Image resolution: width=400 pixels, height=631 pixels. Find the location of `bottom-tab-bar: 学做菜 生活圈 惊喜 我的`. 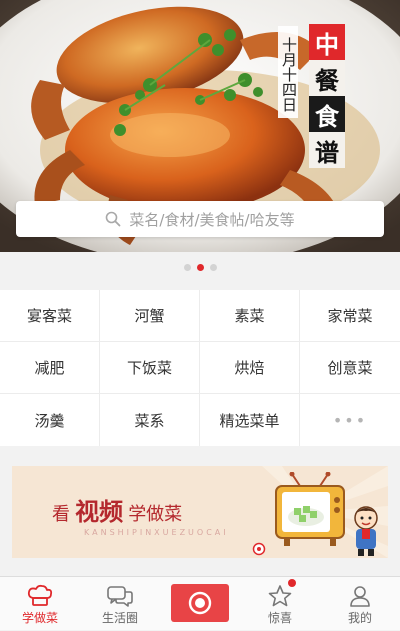

bottom-tab-bar: 学做菜 生活圈 惊喜 我的 is located at coordinates (200, 603).